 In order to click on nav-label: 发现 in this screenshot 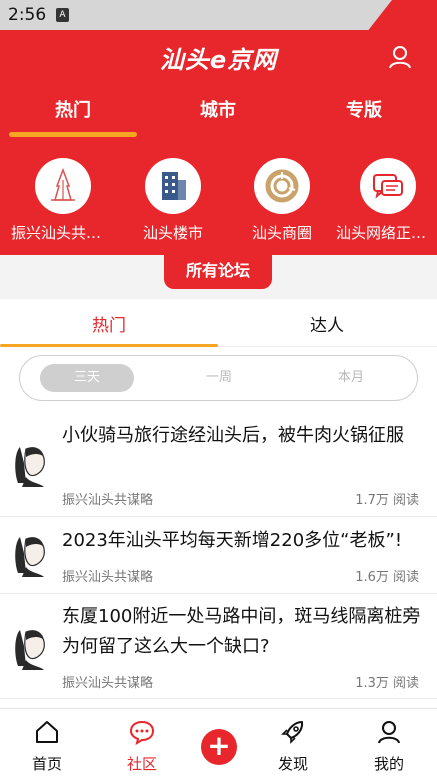, I will do `click(292, 764)`.